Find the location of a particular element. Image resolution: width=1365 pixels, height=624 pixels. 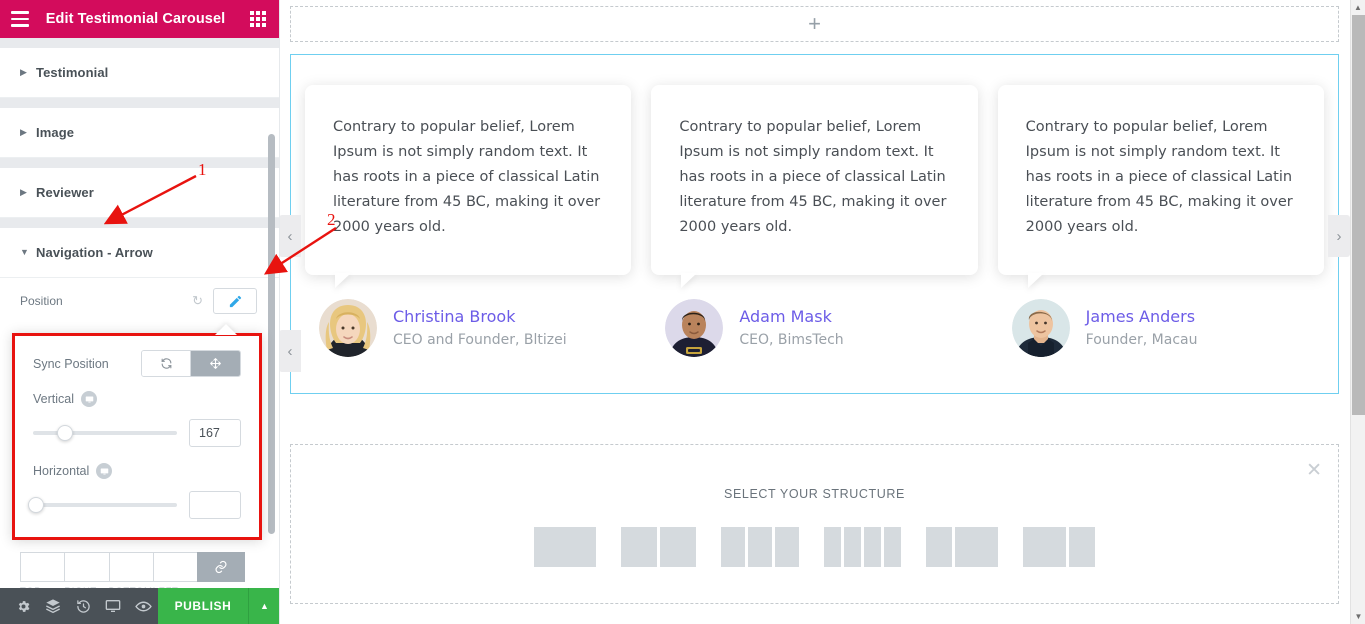

avatar is located at coordinates (1040, 328).